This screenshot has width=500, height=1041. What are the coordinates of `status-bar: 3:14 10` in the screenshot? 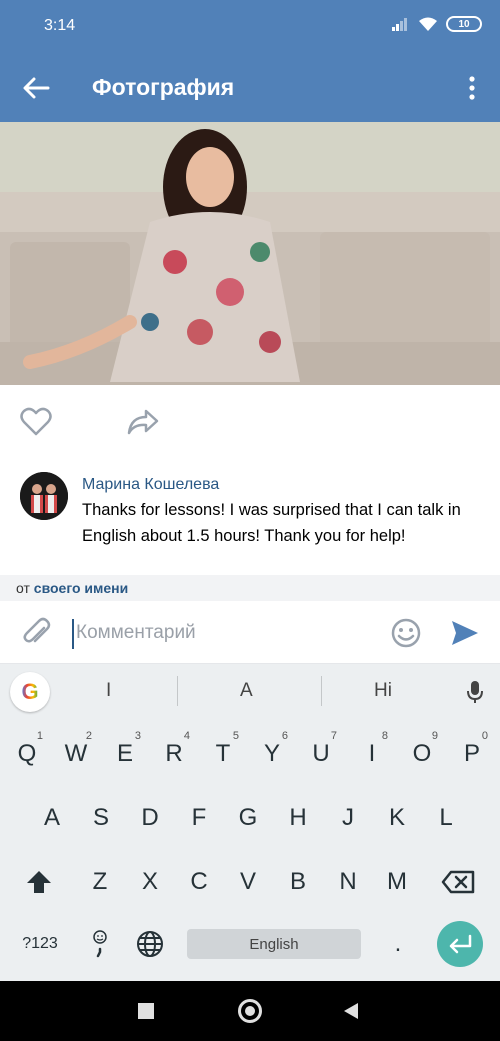 It's located at (250, 27).